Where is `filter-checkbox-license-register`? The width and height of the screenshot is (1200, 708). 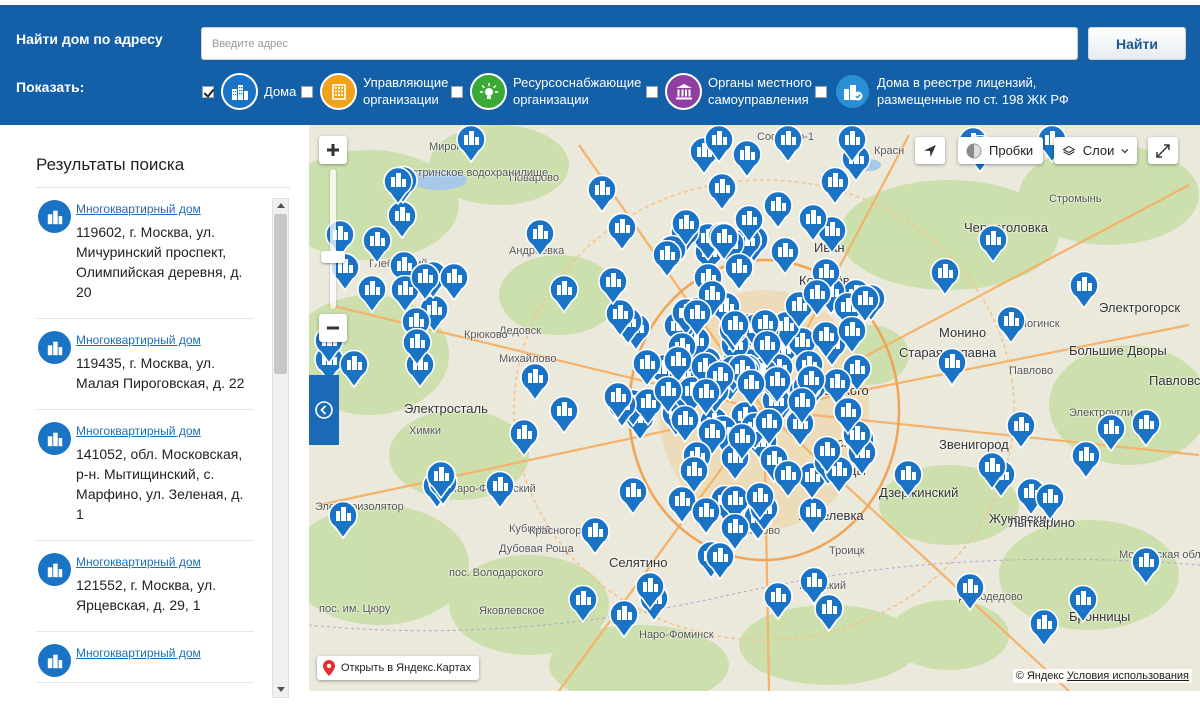
filter-checkbox-license-register is located at coordinates (821, 92).